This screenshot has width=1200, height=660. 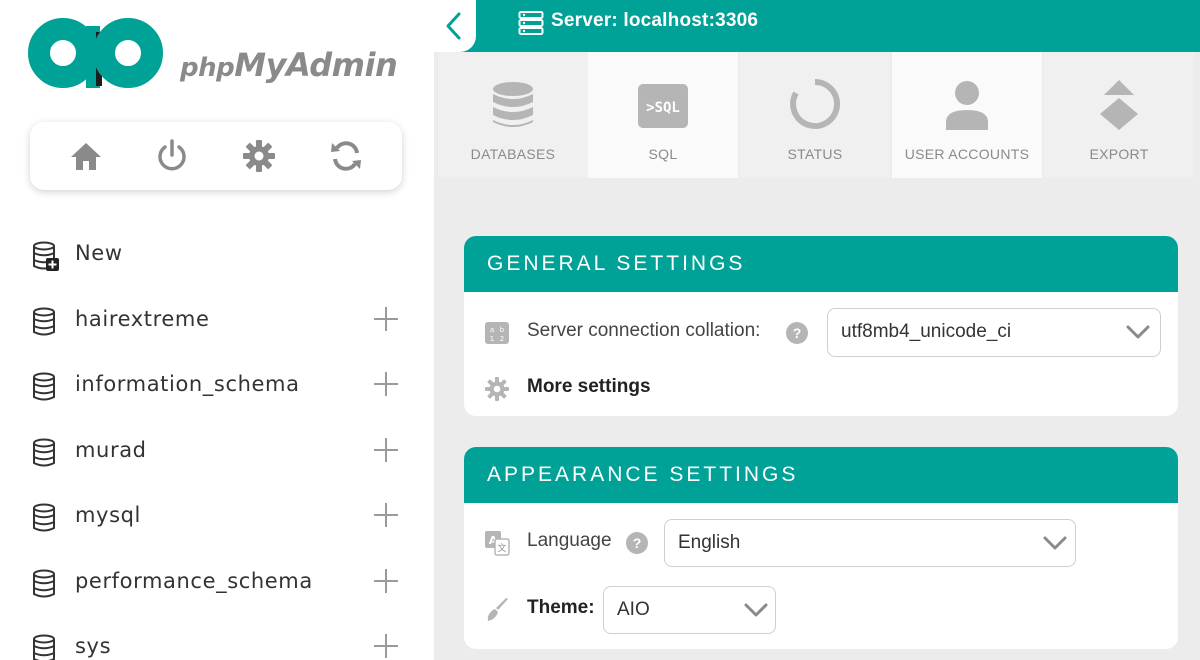 I want to click on language-label: Language, so click(x=569, y=540).